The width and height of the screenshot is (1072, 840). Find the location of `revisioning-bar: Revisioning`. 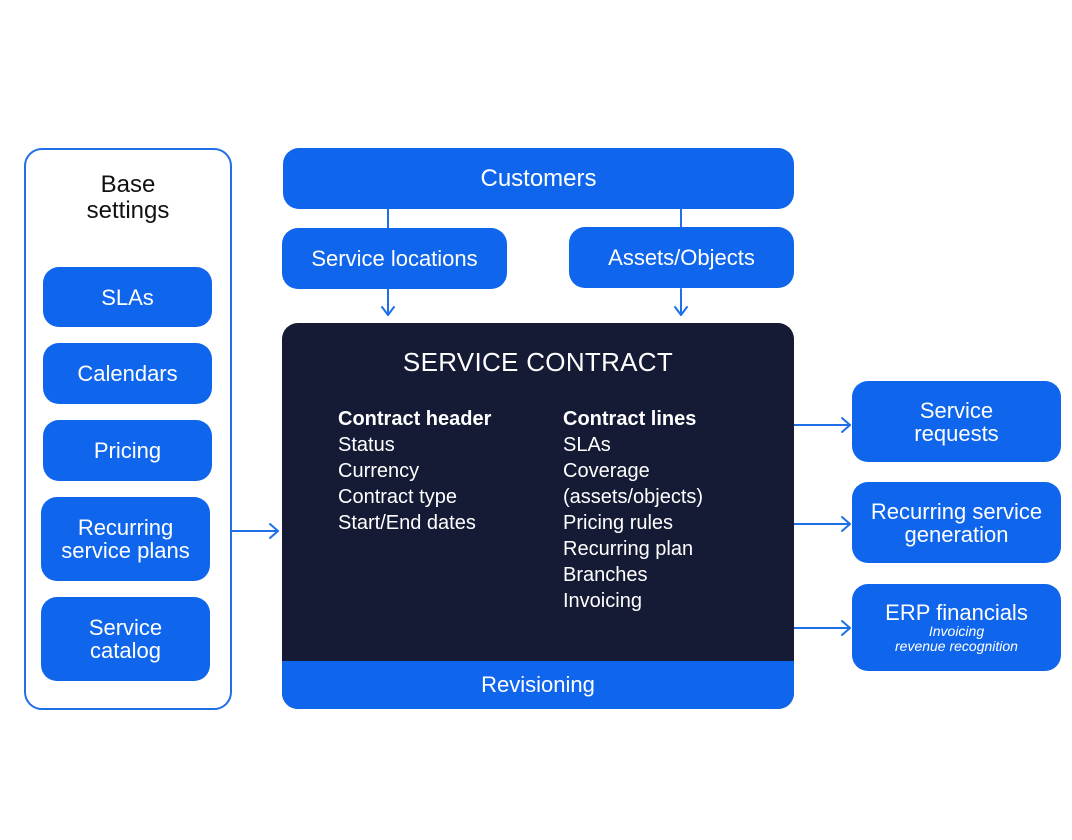

revisioning-bar: Revisioning is located at coordinates (538, 685).